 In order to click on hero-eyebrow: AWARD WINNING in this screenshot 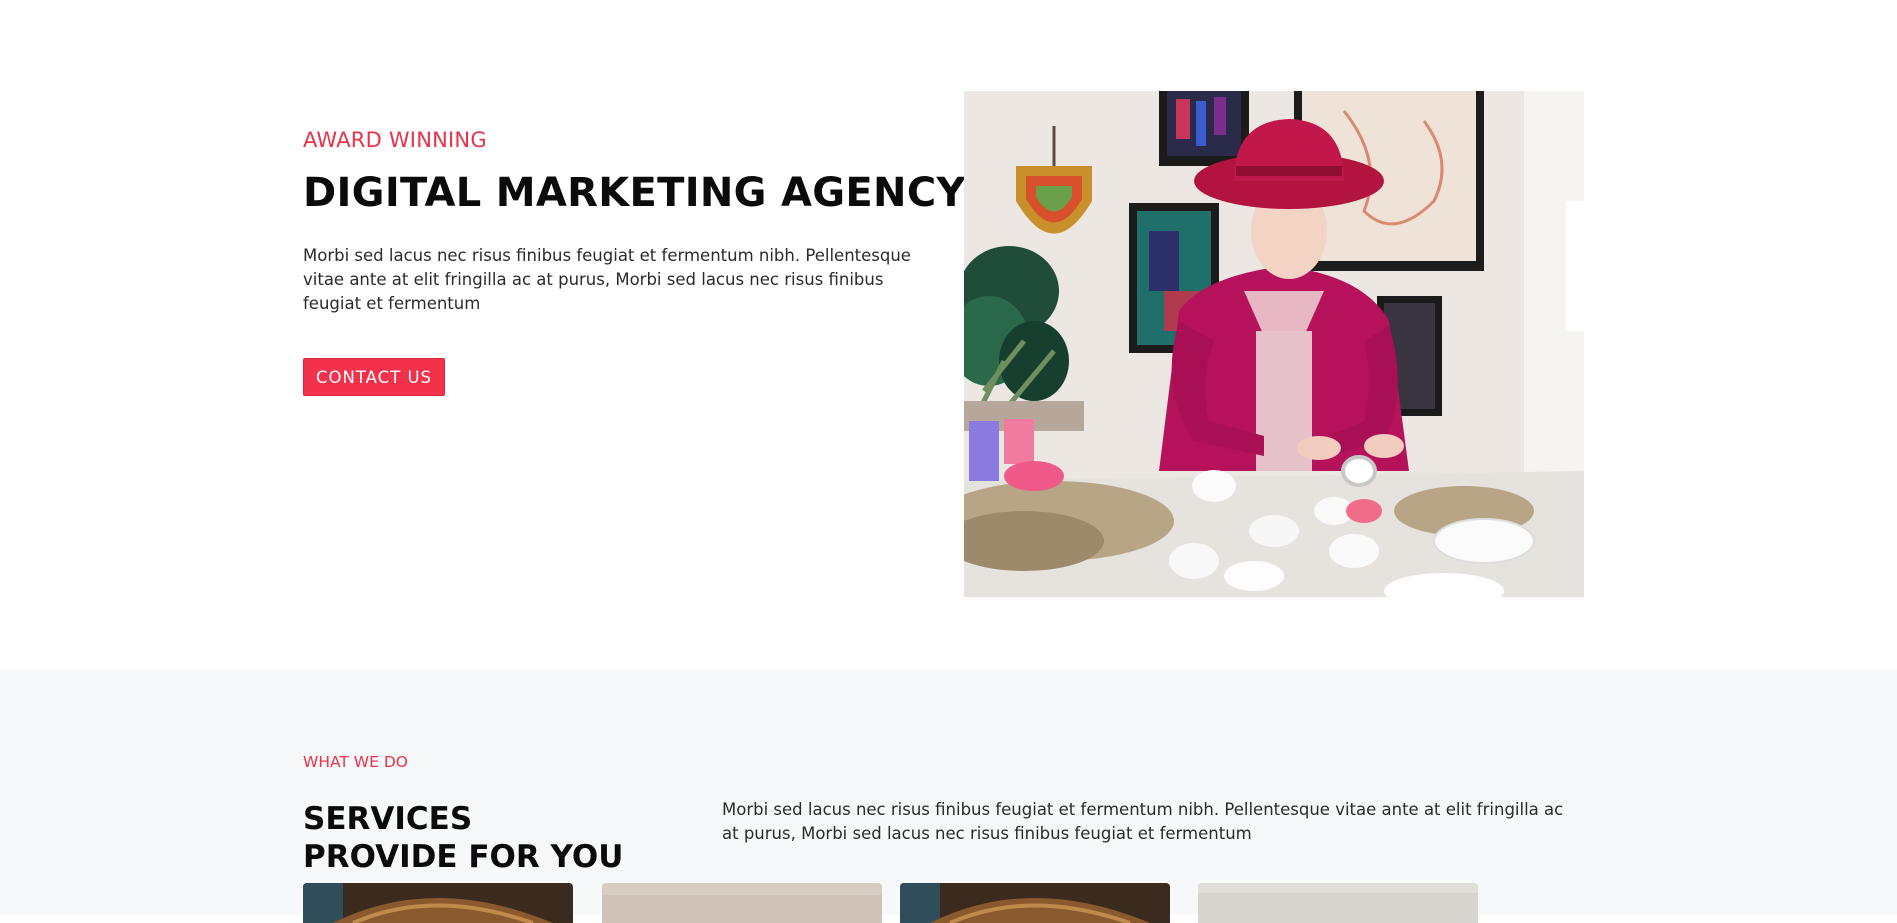, I will do `click(395, 140)`.